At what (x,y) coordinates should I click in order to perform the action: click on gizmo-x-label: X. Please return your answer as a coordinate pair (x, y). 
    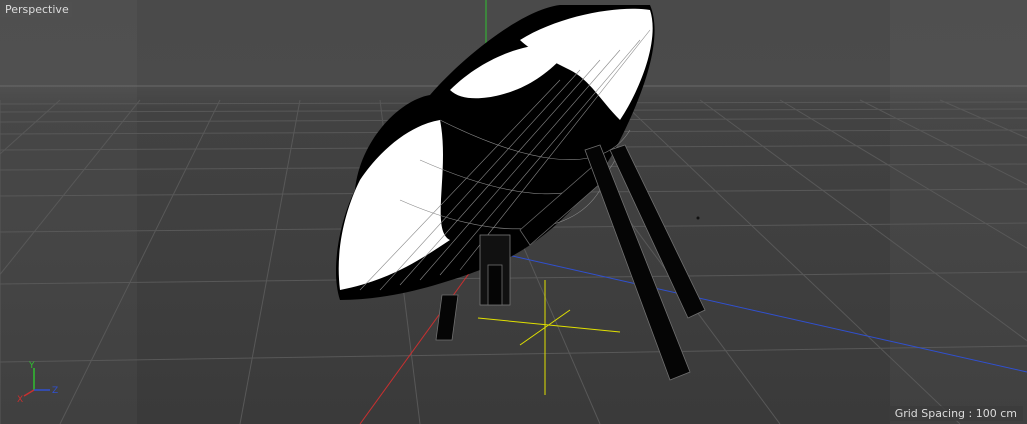
    Looking at the image, I should click on (20, 399).